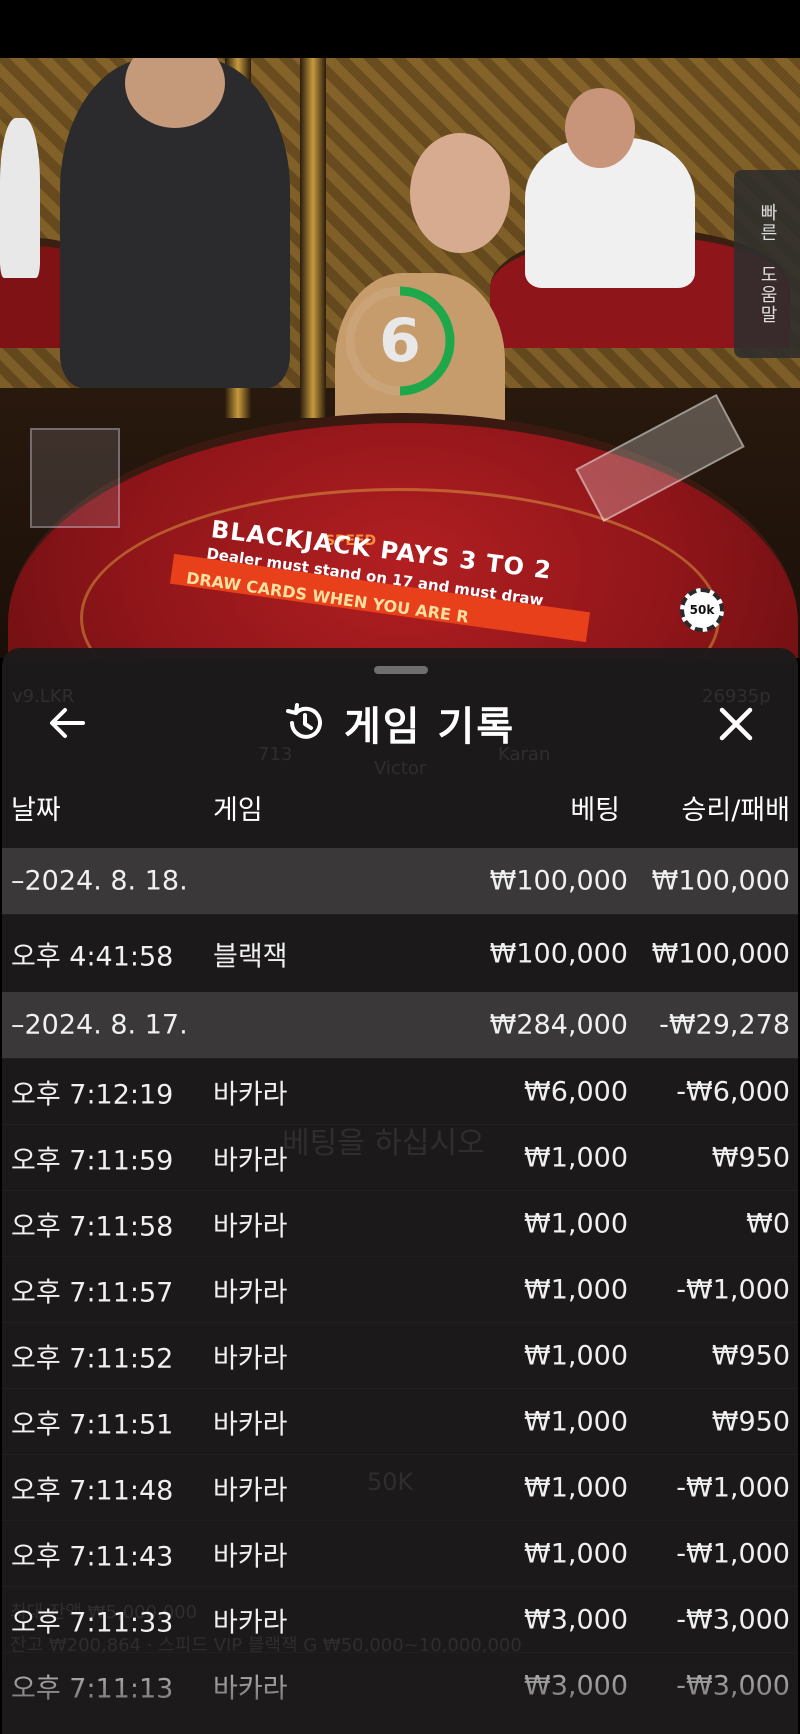 Image resolution: width=800 pixels, height=1734 pixels. Describe the element at coordinates (430, 727) in the screenshot. I see `sheet-title: 게임 기록` at that location.